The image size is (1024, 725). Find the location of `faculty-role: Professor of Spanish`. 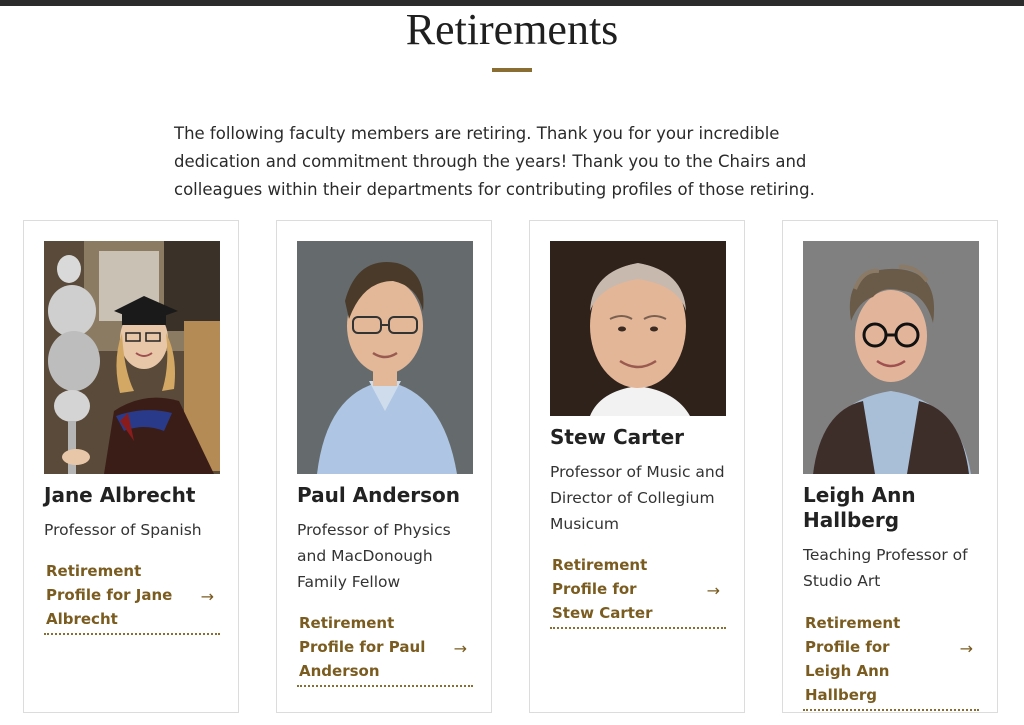

faculty-role: Professor of Spanish is located at coordinates (123, 530).